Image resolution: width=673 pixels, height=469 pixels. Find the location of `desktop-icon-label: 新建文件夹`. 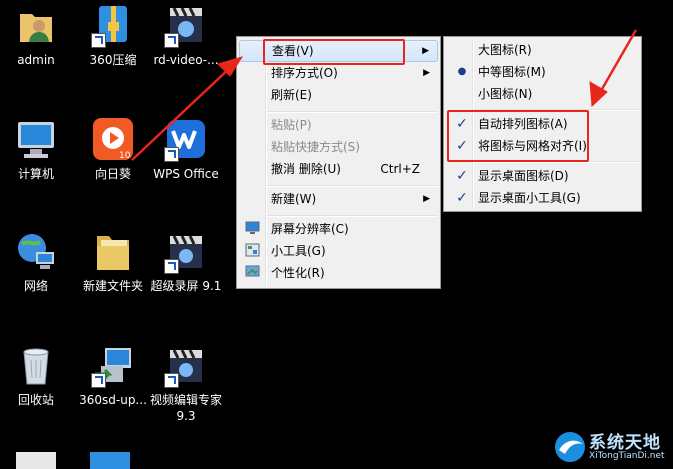

desktop-icon-label: 新建文件夹 is located at coordinates (112, 286).